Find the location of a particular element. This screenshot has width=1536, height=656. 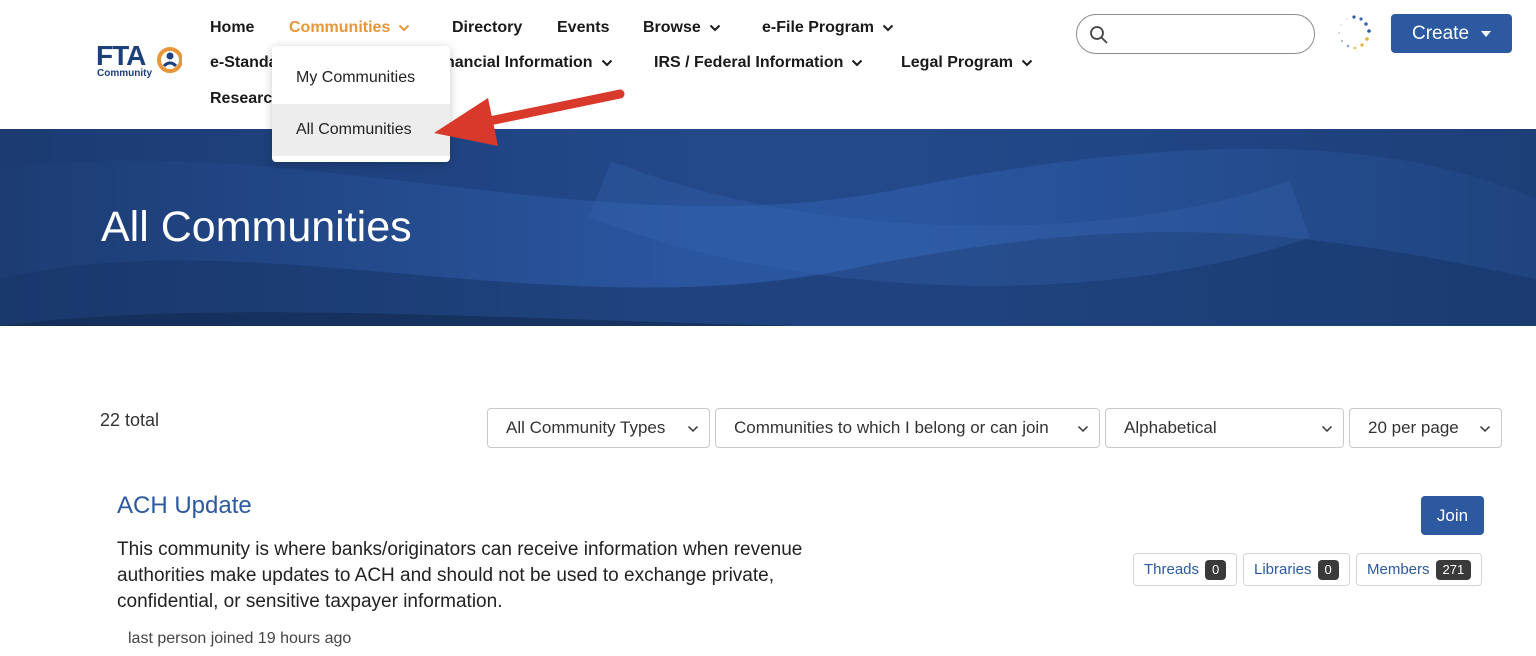

select-value: All Community Types is located at coordinates (586, 427).